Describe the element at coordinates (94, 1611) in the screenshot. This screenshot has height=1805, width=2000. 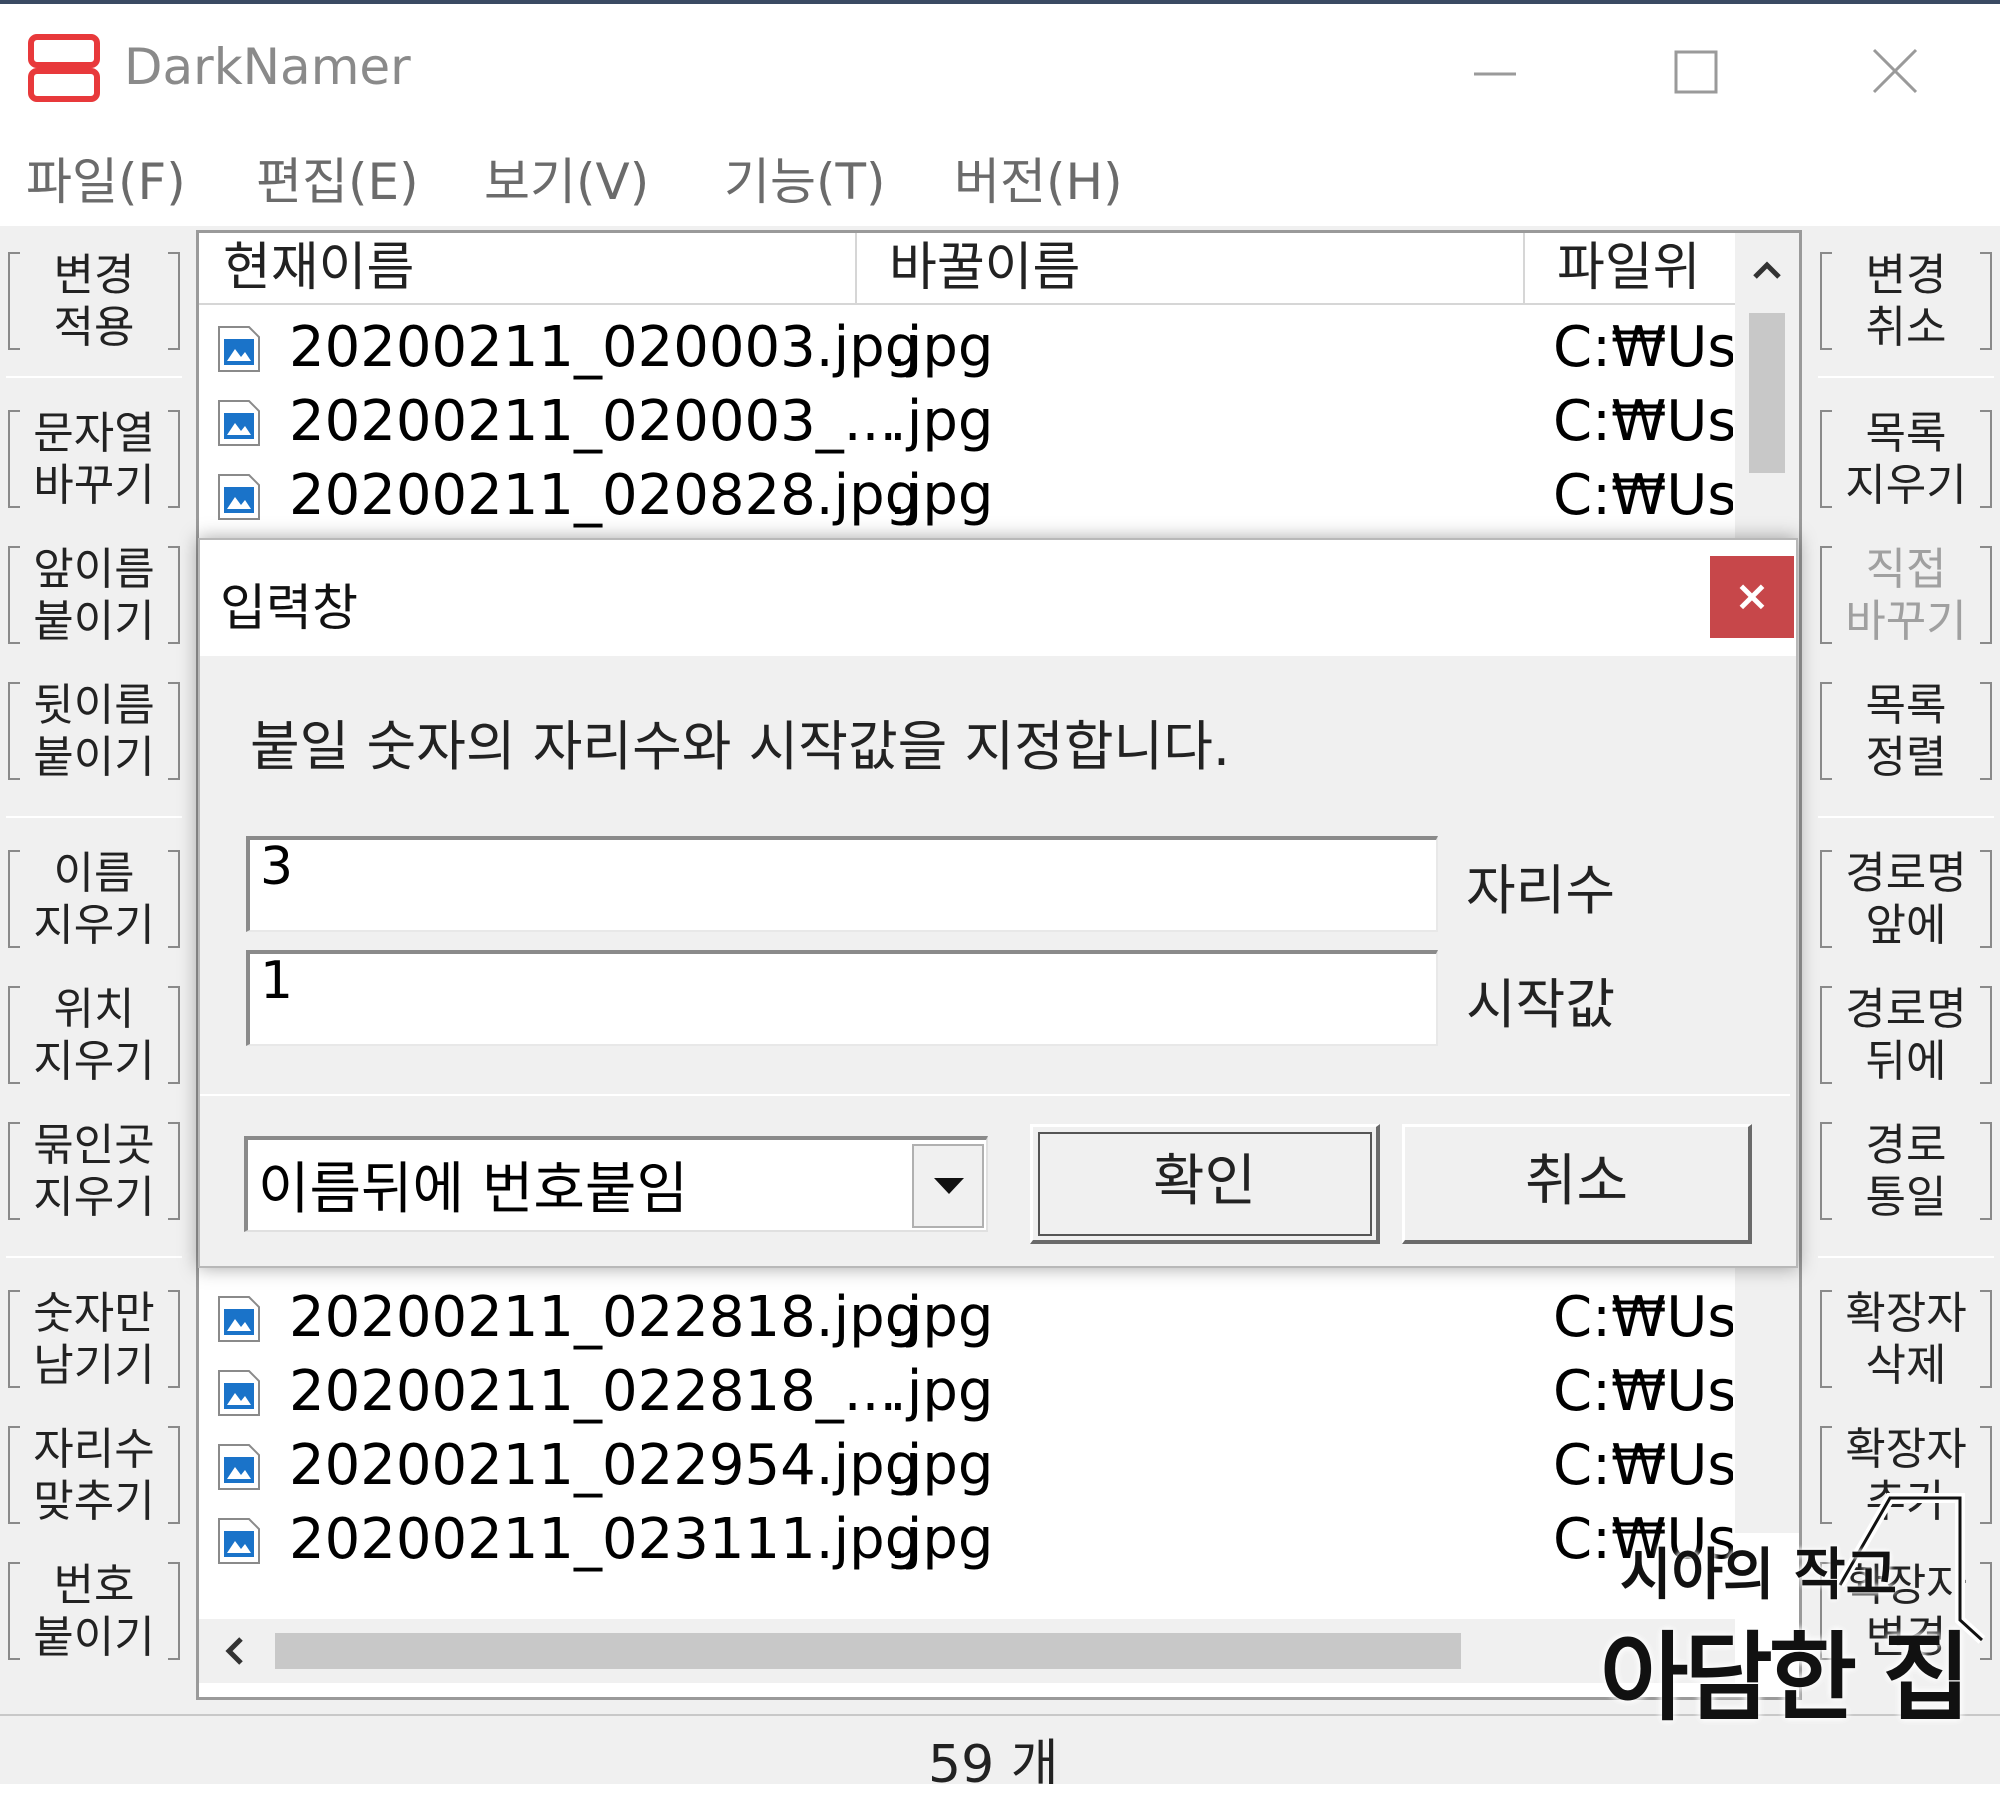
I see `add-number-button: 번호 붙이기` at that location.